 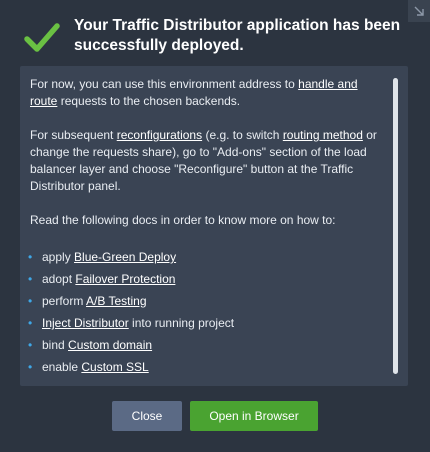 What do you see at coordinates (73, 135) in the screenshot?
I see `reconfig-text: For subsequent` at bounding box center [73, 135].